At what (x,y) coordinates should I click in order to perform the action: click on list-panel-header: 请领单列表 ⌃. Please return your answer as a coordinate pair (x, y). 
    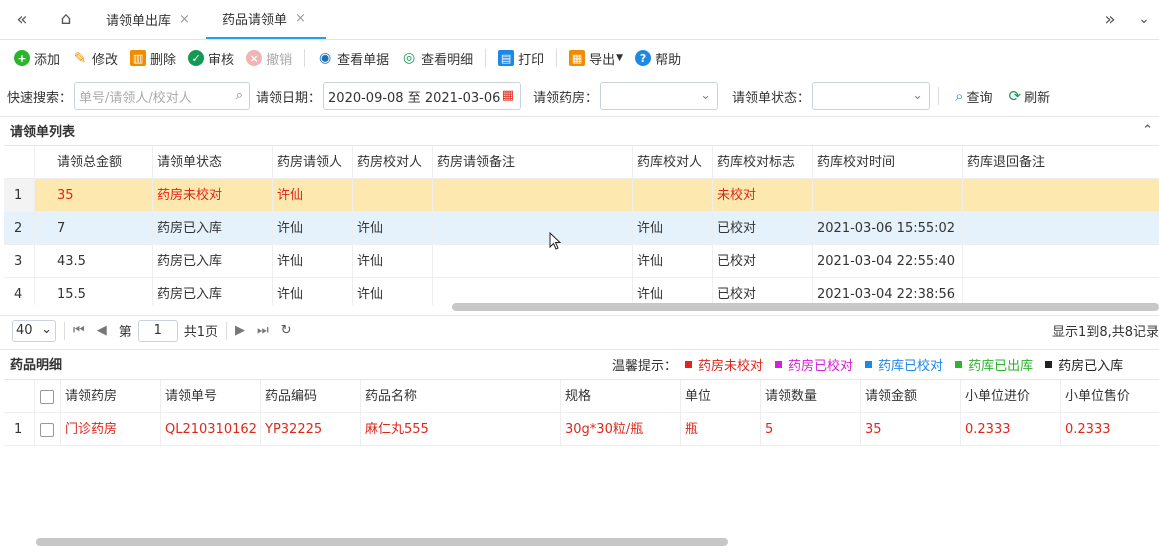
    Looking at the image, I should click on (579, 130).